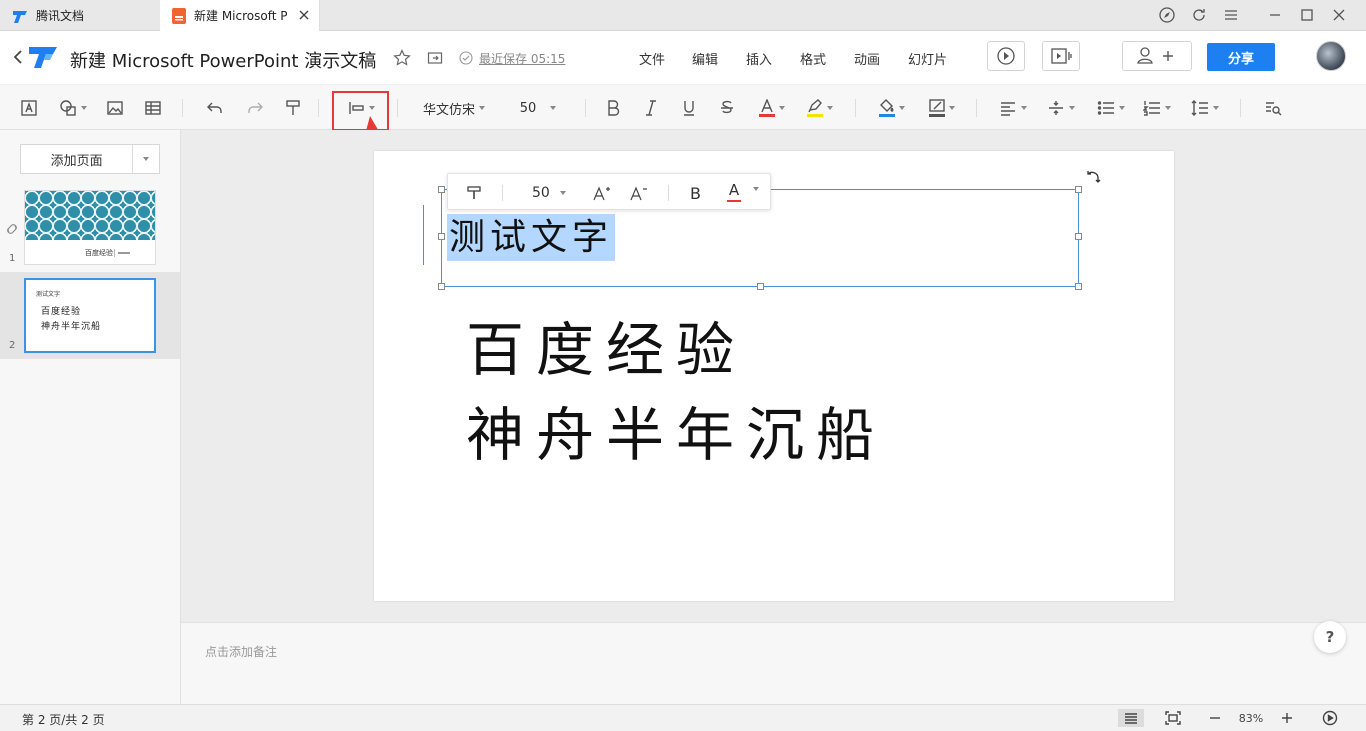  I want to click on italic-icon, so click(651, 108).